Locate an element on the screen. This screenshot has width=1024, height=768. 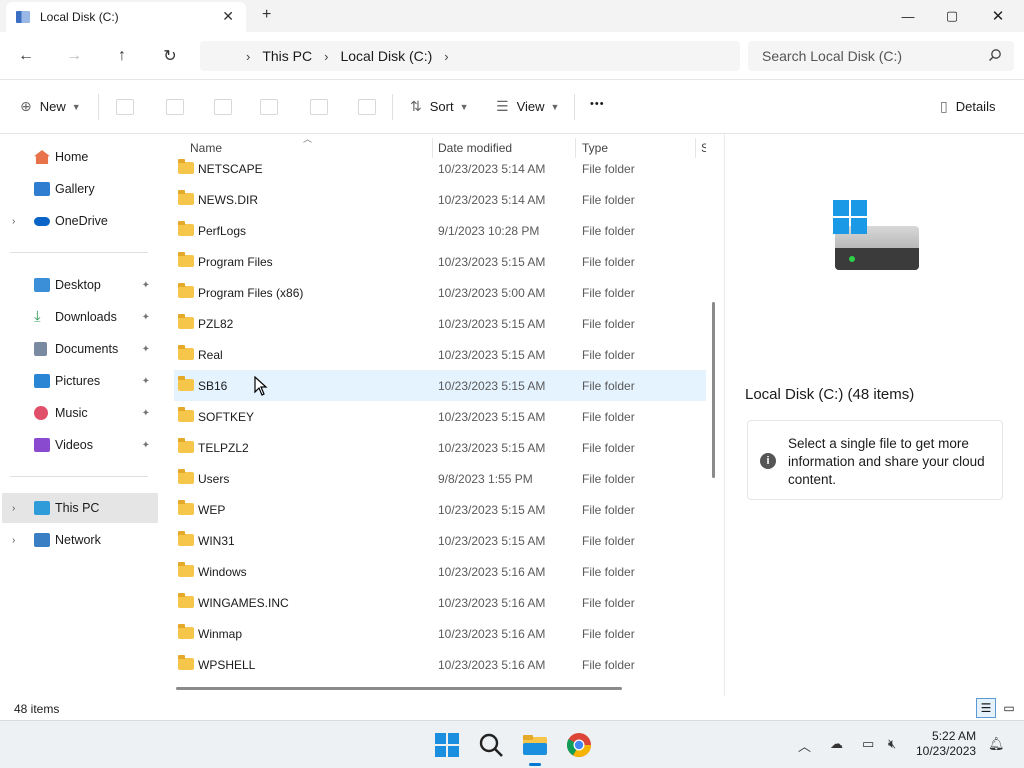
file-name: SOFTKEY is located at coordinates (226, 417).